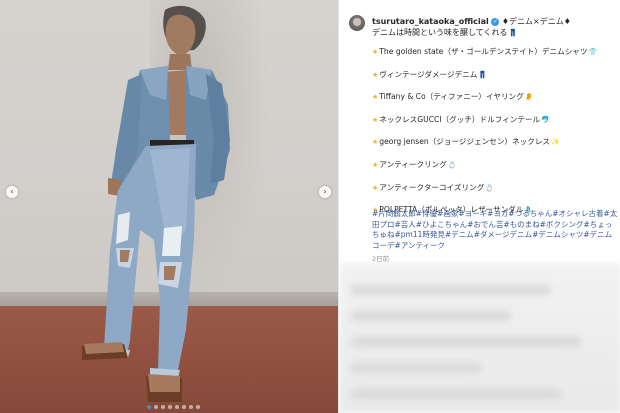  Describe the element at coordinates (466, 142) in the screenshot. I see `caption-item: ★georg jensen（ジョージジェンセン）ネックレス✨` at that location.